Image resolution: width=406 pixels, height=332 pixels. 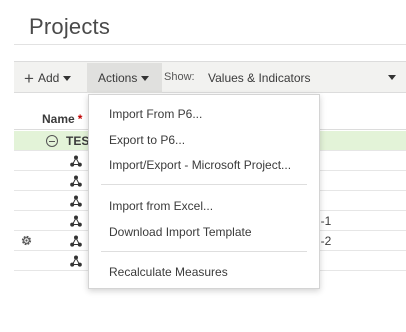 I want to click on collapse-icon, so click(x=52, y=141).